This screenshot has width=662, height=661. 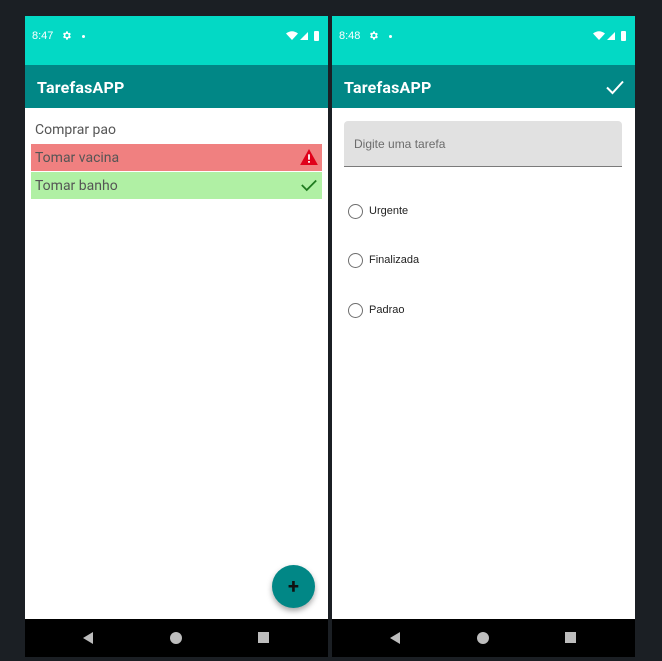 What do you see at coordinates (176, 129) in the screenshot?
I see `task-item-comprar-pao: Comprar pao` at bounding box center [176, 129].